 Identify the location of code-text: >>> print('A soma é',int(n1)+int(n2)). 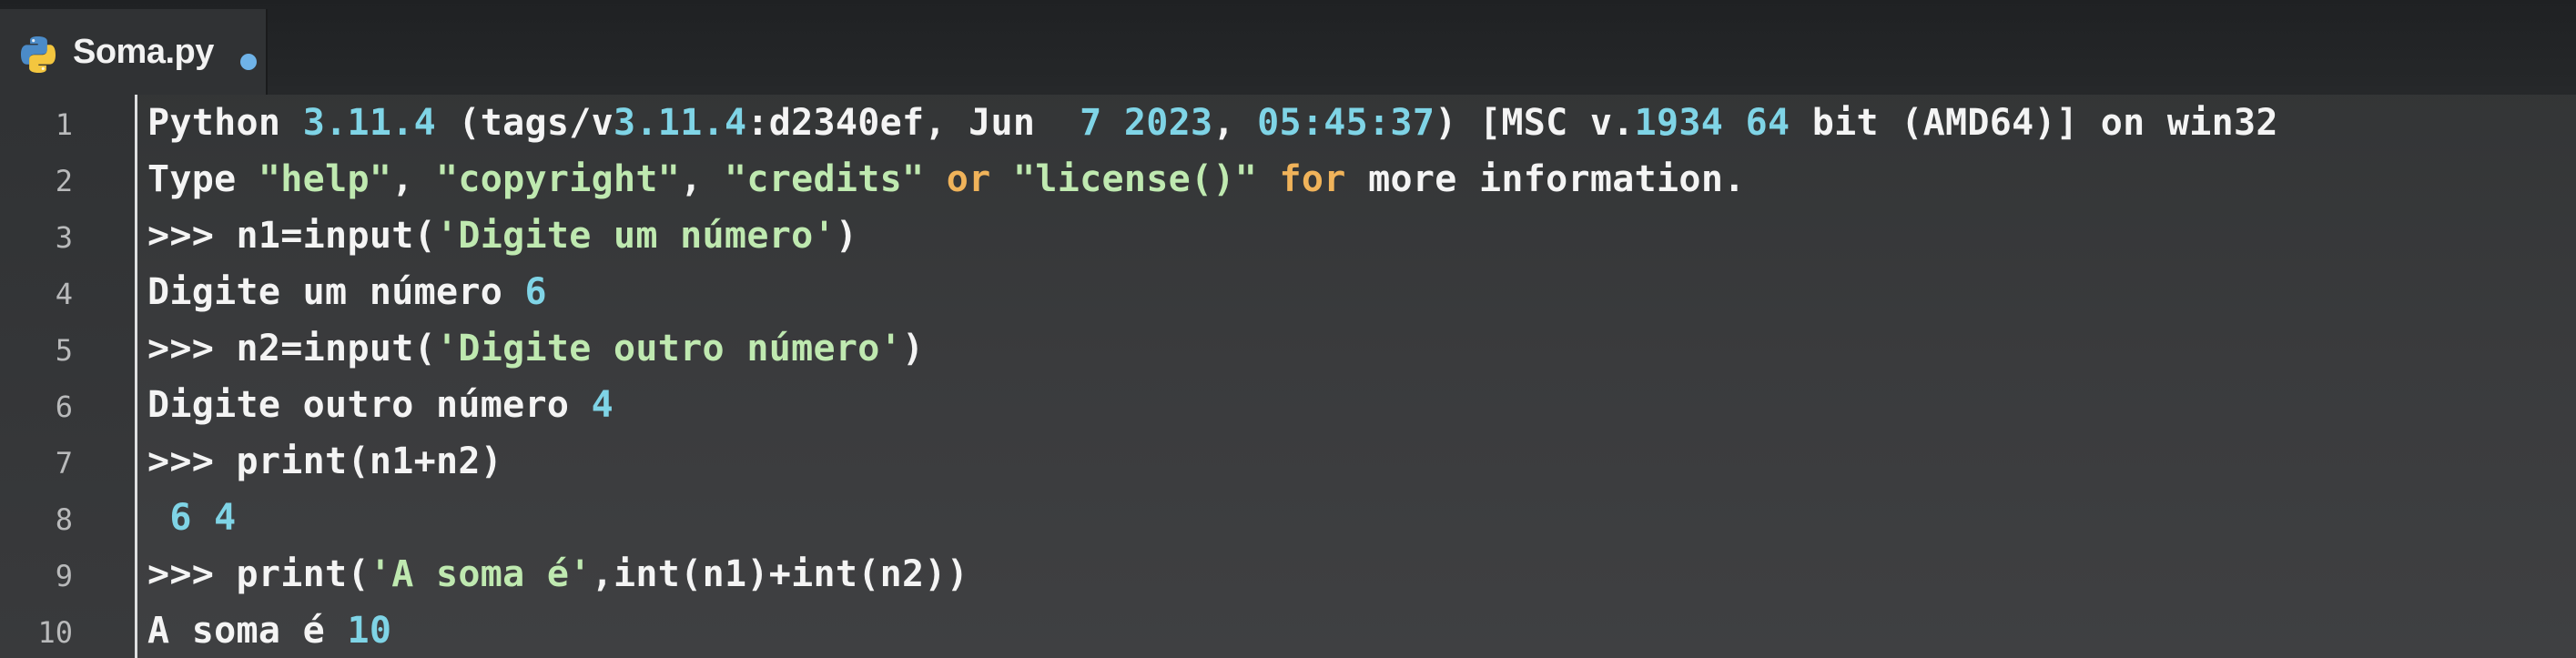
(558, 574).